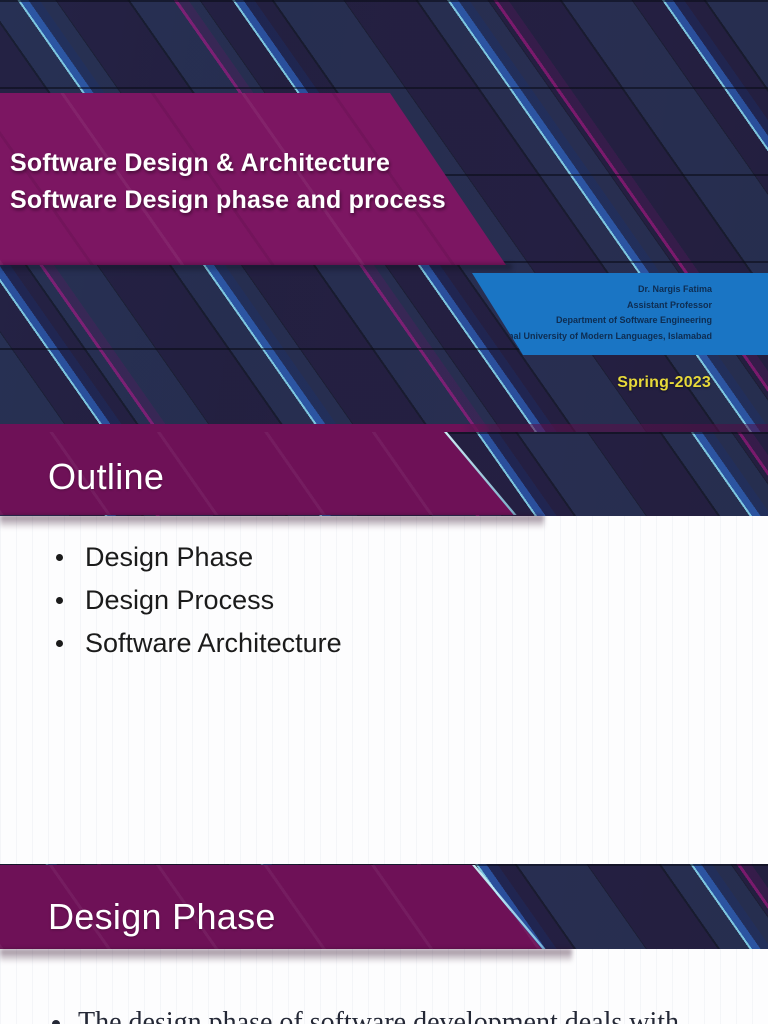  What do you see at coordinates (169, 557) in the screenshot?
I see `bullet-label: Design Phase` at bounding box center [169, 557].